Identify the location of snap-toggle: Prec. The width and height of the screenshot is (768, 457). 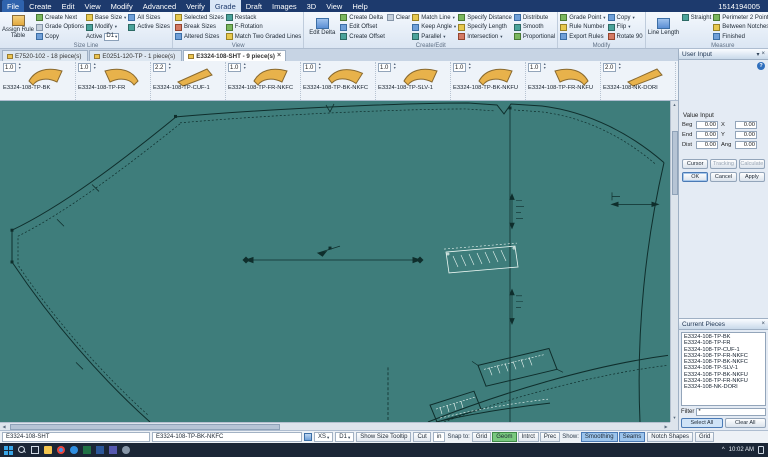
(550, 437).